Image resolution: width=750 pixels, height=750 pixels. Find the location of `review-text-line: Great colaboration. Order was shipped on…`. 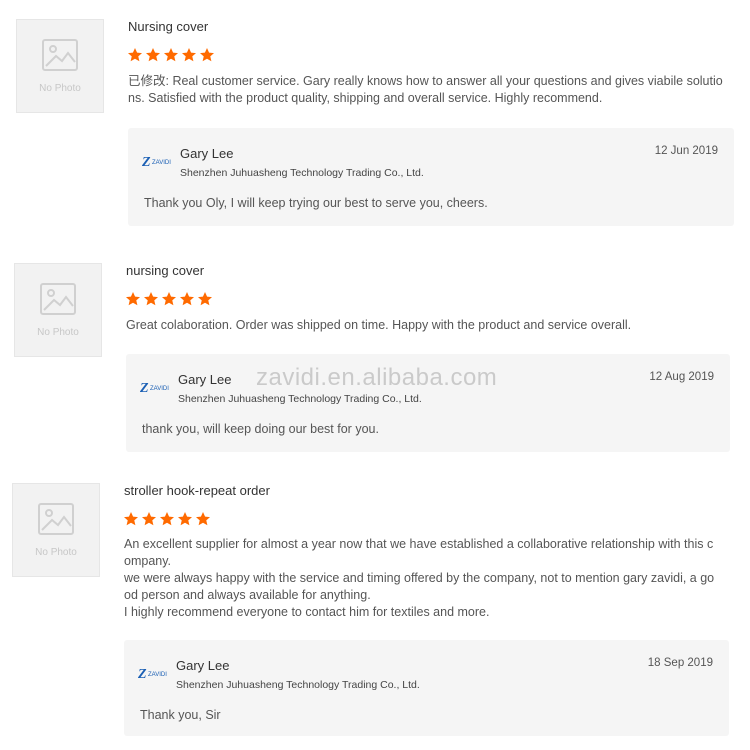

review-text-line: Great colaboration. Order was shipped on… is located at coordinates (379, 325).